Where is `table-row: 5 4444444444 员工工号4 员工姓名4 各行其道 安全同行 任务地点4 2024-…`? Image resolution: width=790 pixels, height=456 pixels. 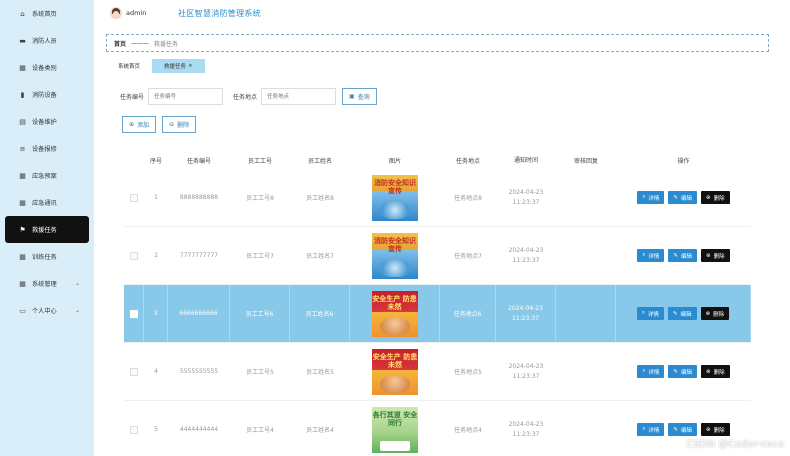 table-row: 5 4444444444 员工工号4 员工姓名4 各行其道 安全同行 任务地点4 2024-… is located at coordinates (437, 428).